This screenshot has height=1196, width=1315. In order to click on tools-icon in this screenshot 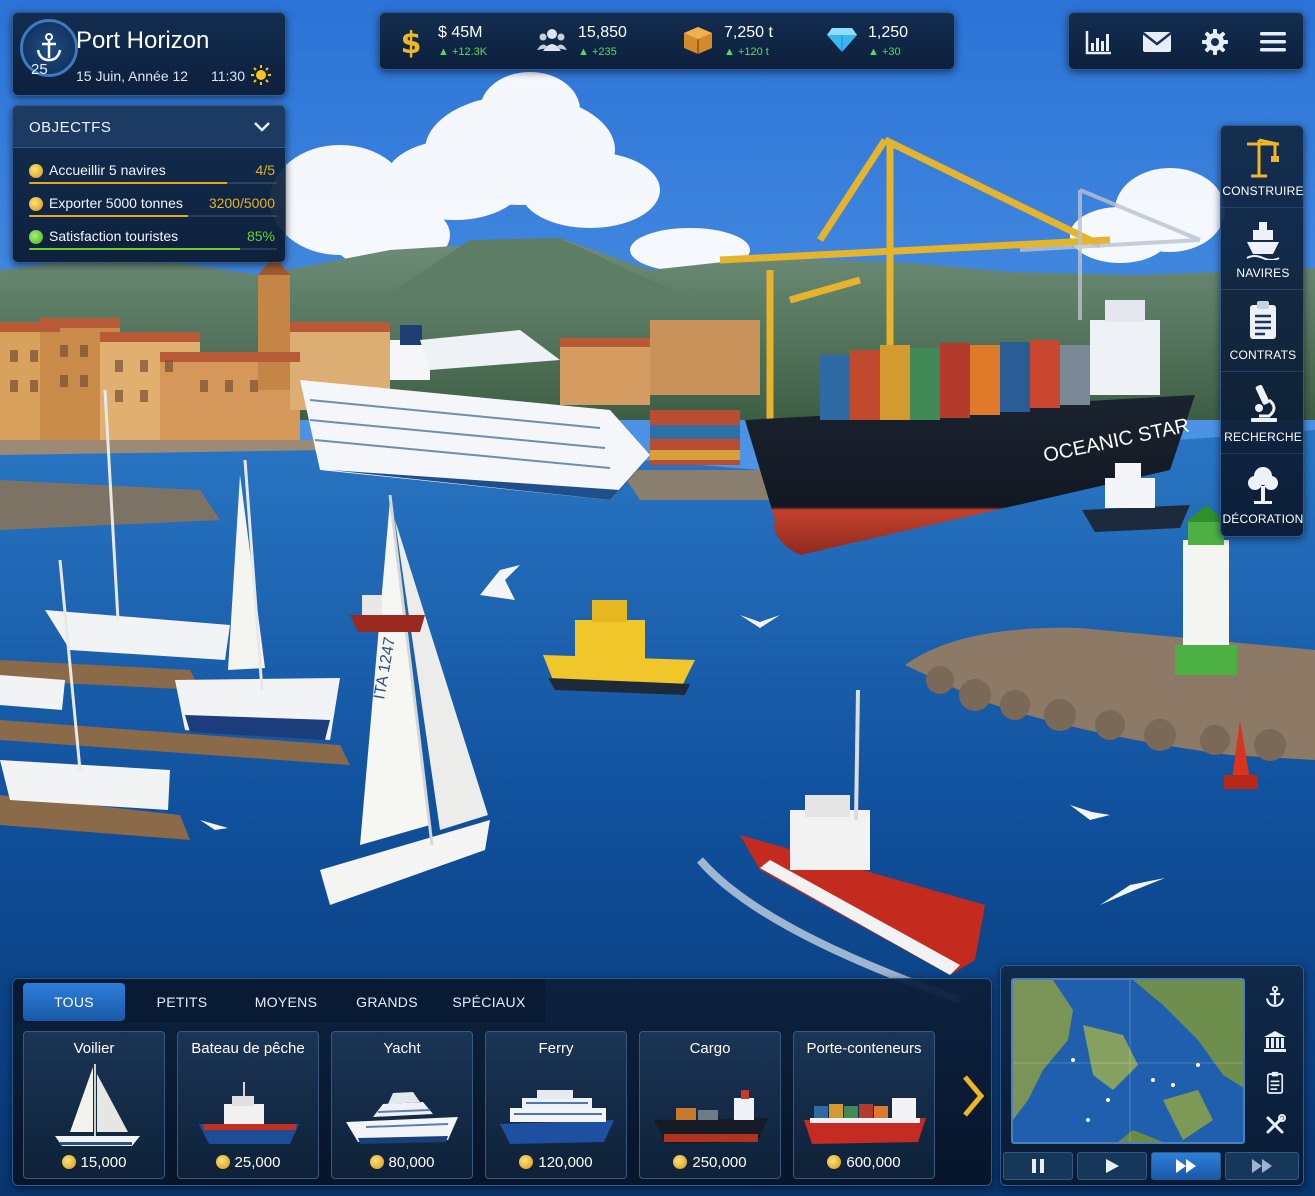, I will do `click(1276, 1124)`.